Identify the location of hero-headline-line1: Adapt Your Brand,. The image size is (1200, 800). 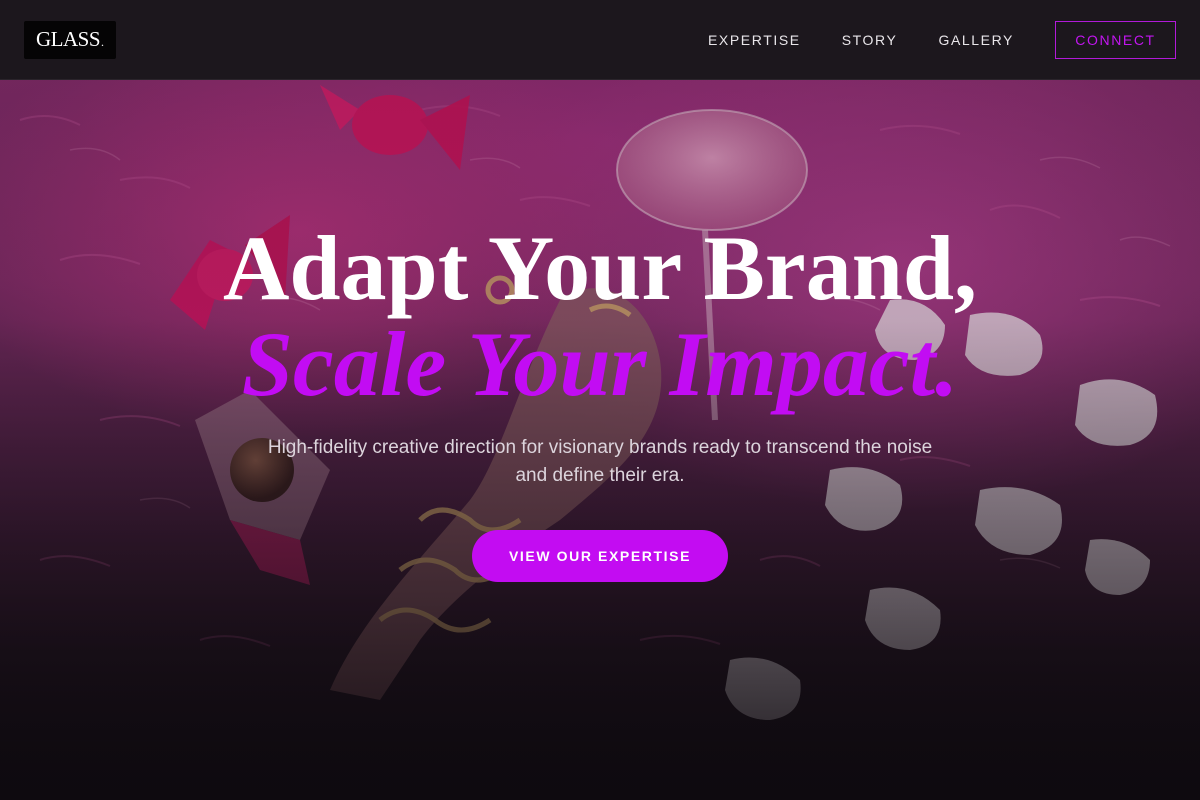
(600, 268).